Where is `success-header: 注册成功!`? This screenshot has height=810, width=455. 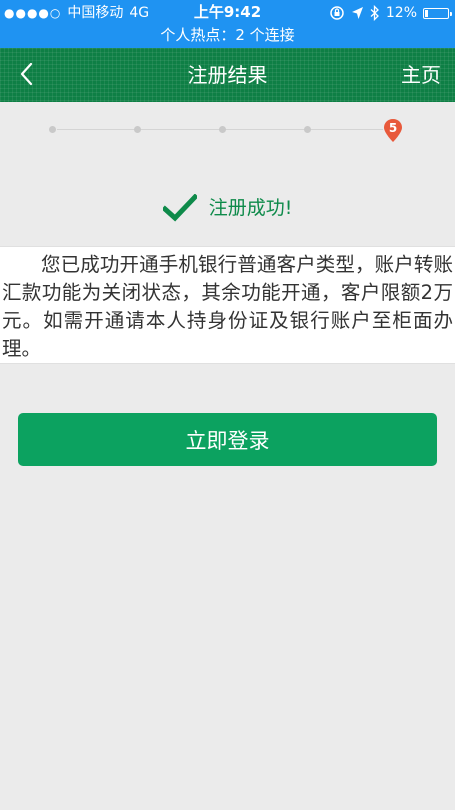
success-header: 注册成功! is located at coordinates (227, 208).